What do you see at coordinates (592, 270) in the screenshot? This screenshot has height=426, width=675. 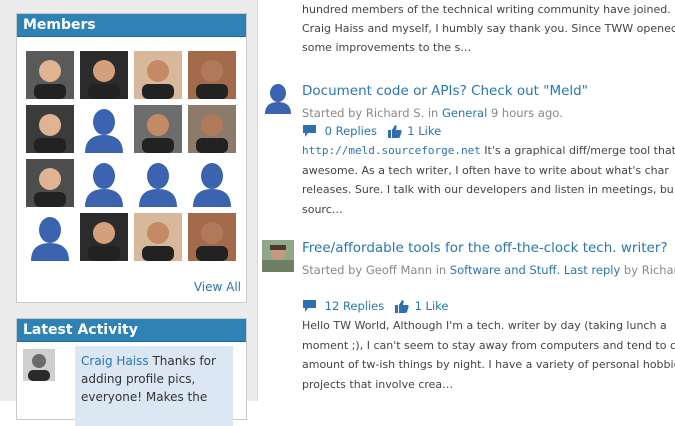 I see `last-reply-link: Last reply` at bounding box center [592, 270].